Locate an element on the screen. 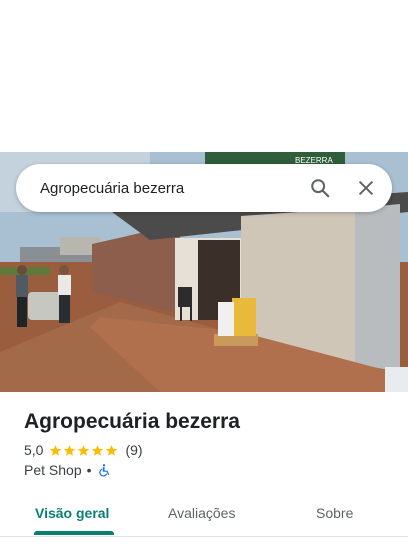 Image resolution: width=408 pixels, height=544 pixels. close-button is located at coordinates (366, 188).